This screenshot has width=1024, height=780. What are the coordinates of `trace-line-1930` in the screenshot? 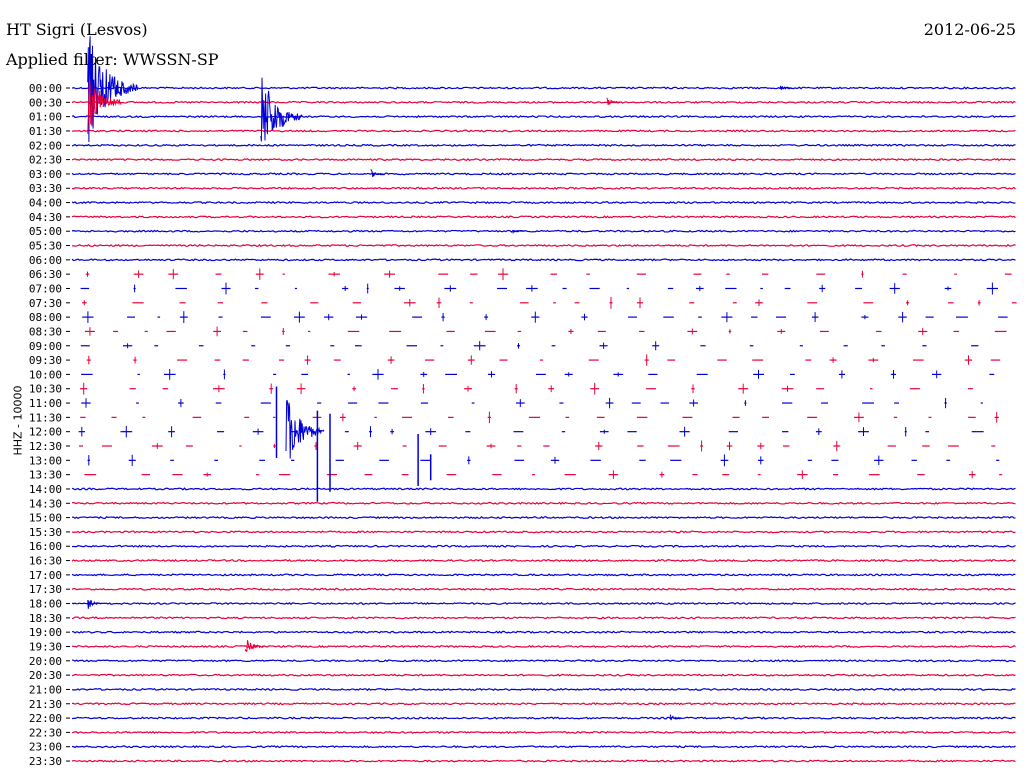 It's located at (543, 646).